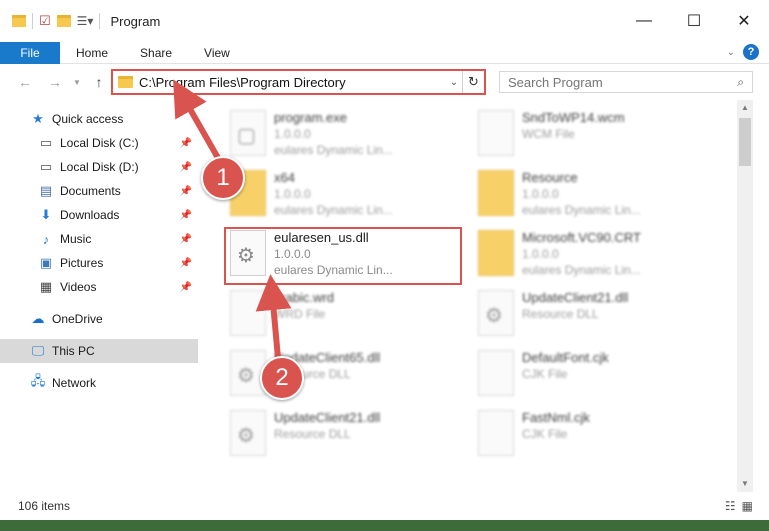 The image size is (769, 531). What do you see at coordinates (99, 351) in the screenshot?
I see `sidebar-item-this-pc: 🖵 This PC` at bounding box center [99, 351].